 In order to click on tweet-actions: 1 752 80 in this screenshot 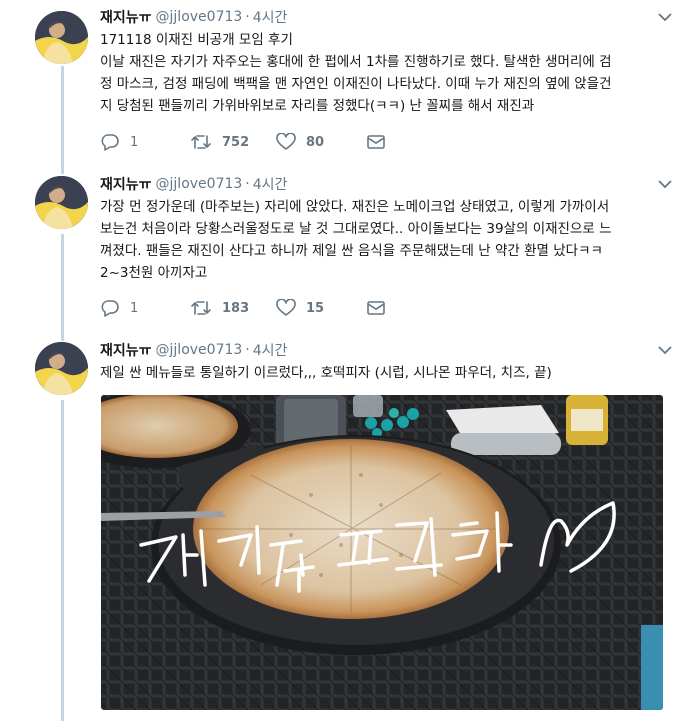, I will do `click(389, 142)`.